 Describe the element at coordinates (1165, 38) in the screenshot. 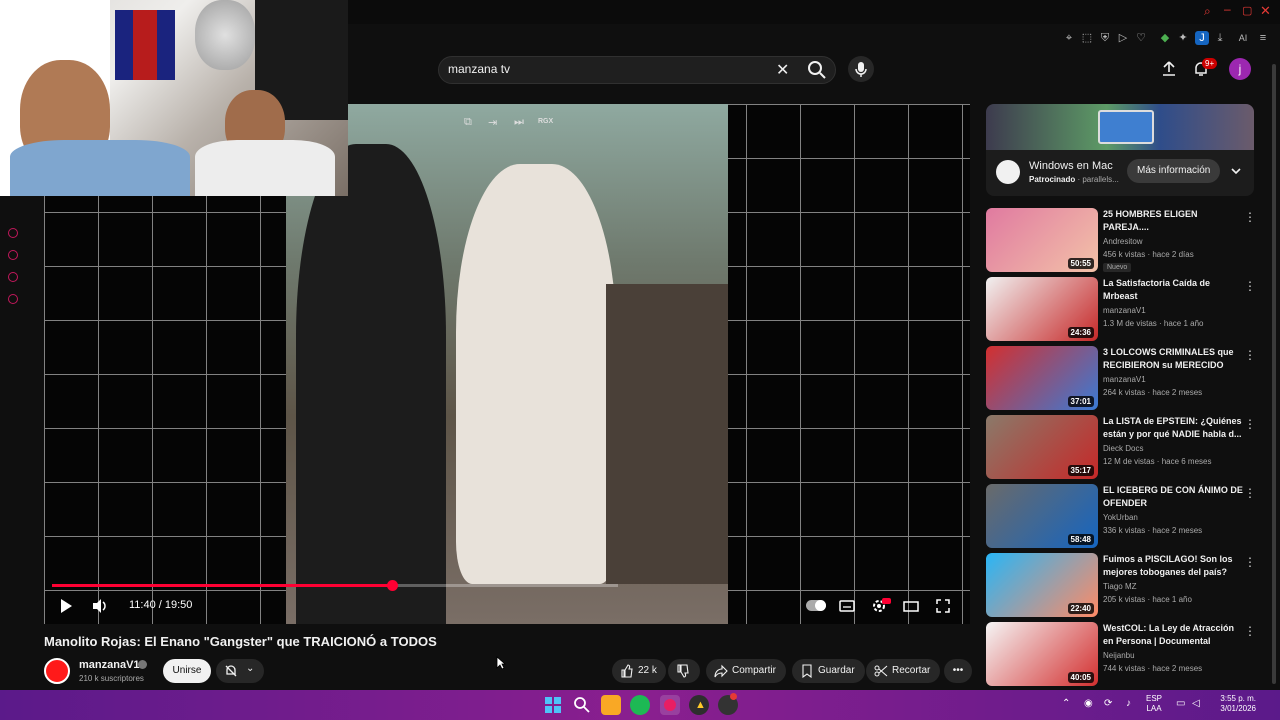

I see `extension-icon: ◆` at that location.